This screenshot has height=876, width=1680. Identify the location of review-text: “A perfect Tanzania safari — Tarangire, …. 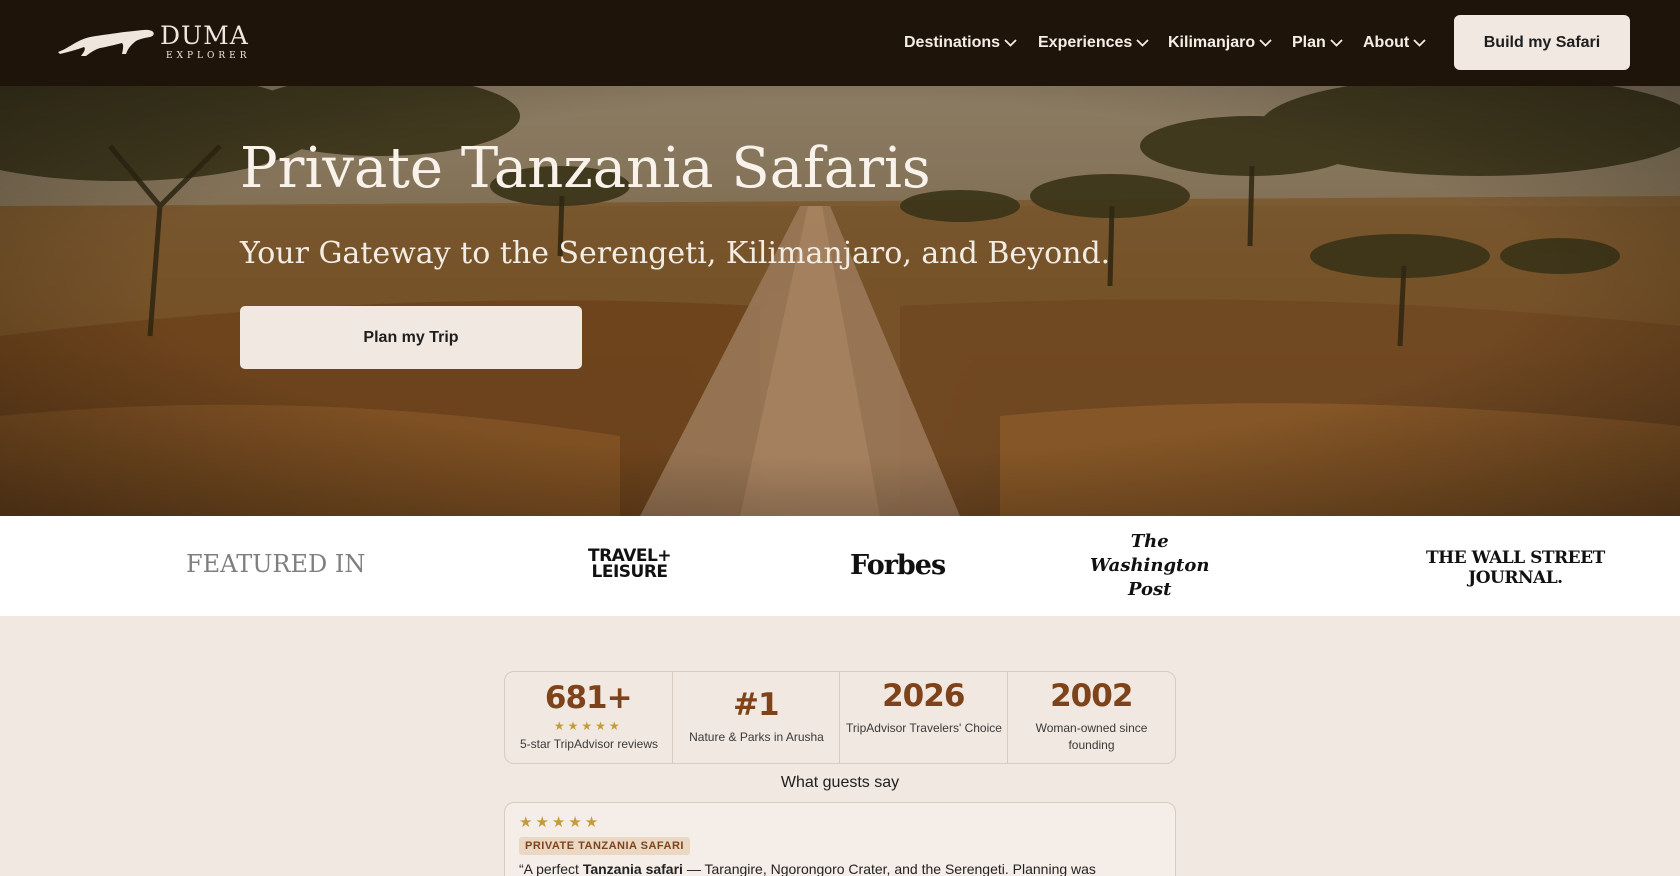
(807, 868).